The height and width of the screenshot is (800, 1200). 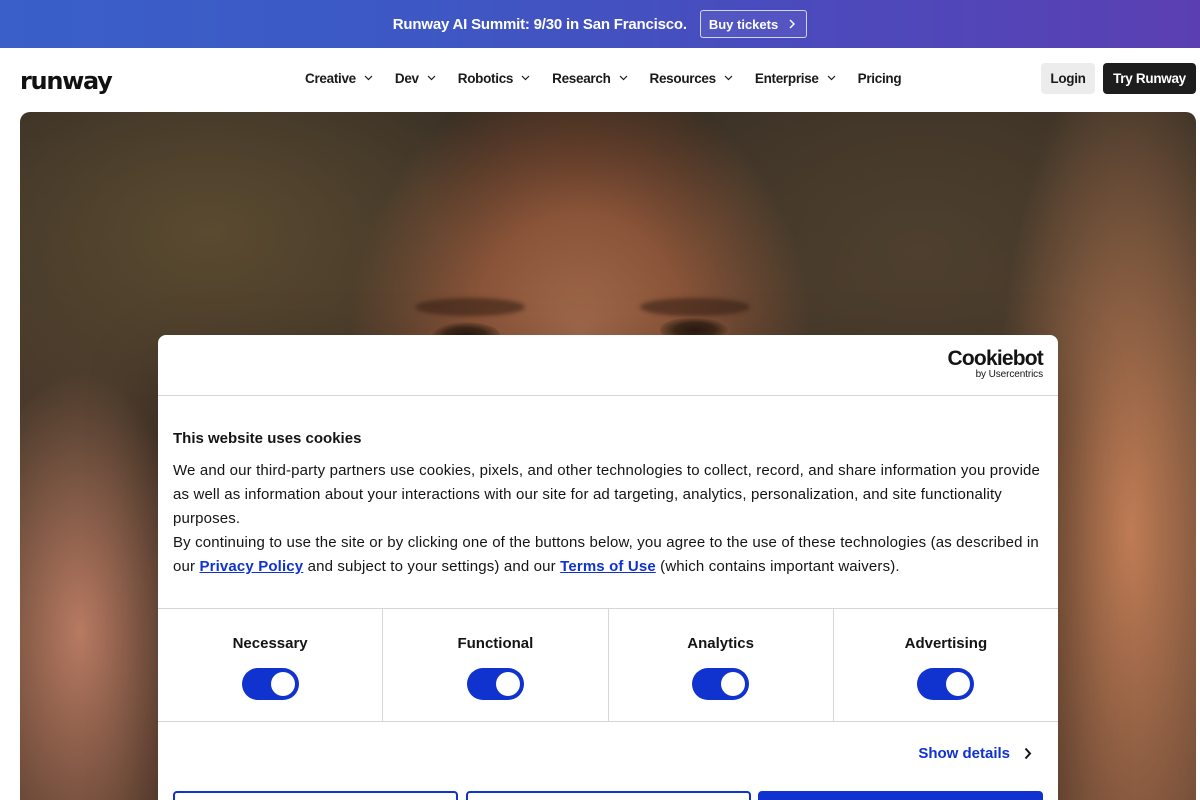 I want to click on category-label: Advertising, so click(x=946, y=643).